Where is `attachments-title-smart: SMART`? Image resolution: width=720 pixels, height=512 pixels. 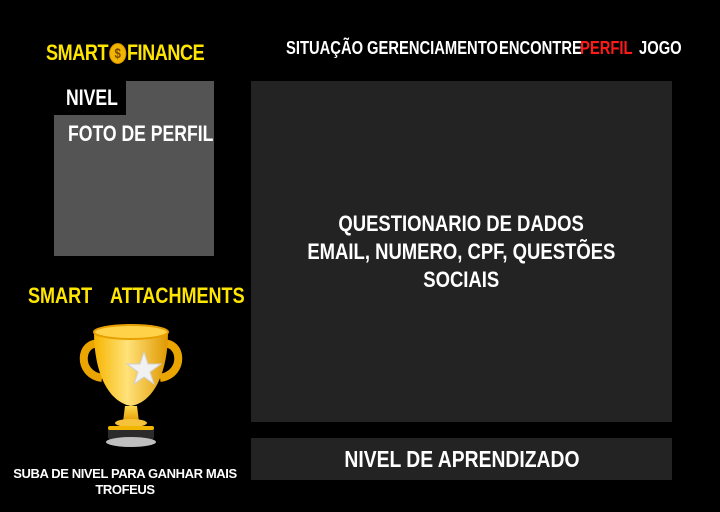 attachments-title-smart: SMART is located at coordinates (60, 295).